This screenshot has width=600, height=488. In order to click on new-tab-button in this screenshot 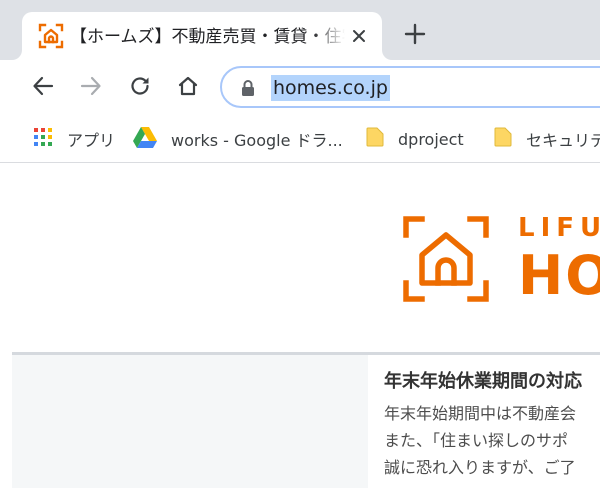, I will do `click(415, 36)`.